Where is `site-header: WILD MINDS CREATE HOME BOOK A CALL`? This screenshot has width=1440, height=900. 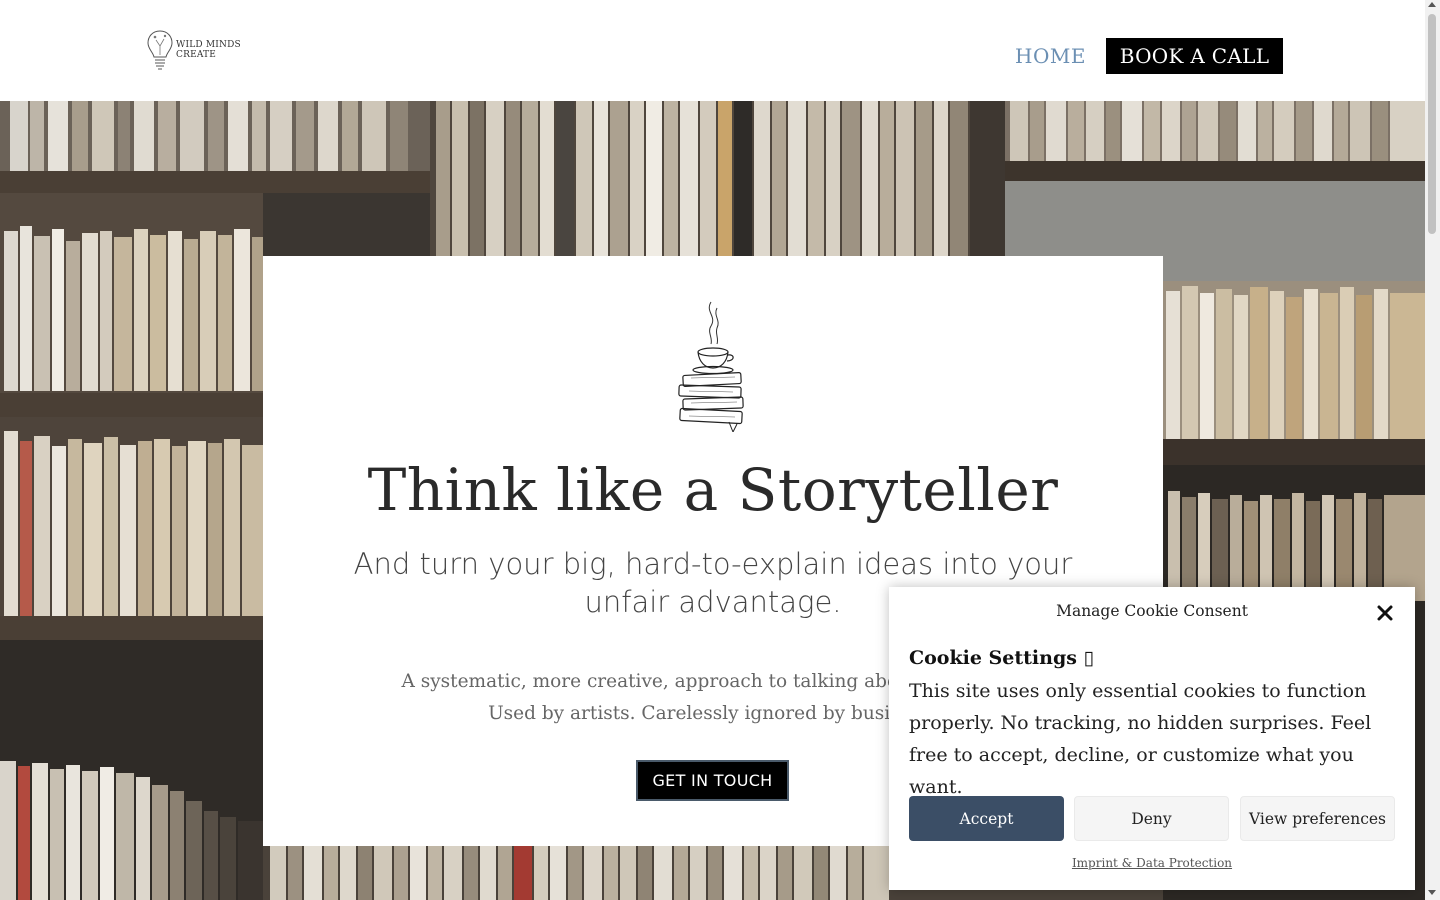
site-header: WILD MINDS CREATE HOME BOOK A CALL is located at coordinates (712, 50).